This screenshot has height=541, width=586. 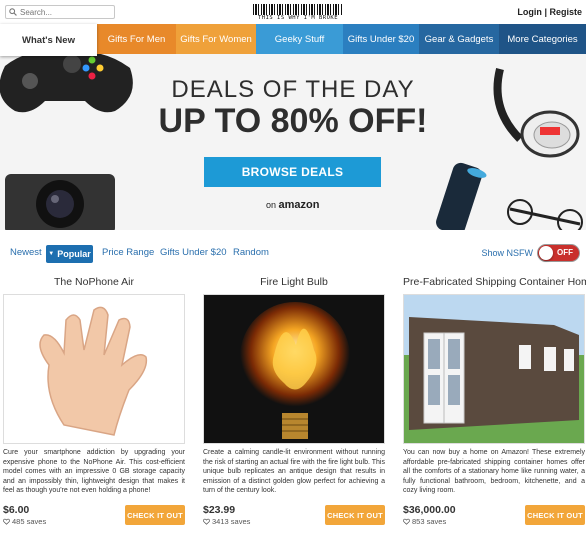 I want to click on search-box, so click(x=60, y=12).